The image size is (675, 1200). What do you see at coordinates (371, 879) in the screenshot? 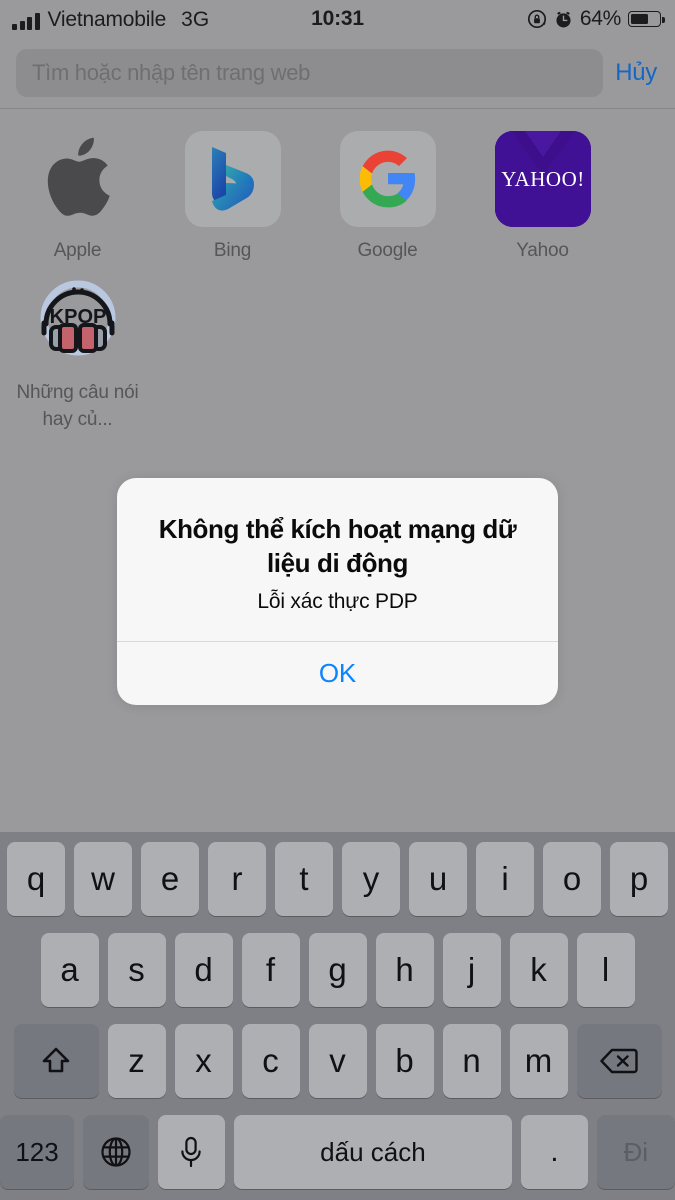
I see `key-y: y` at bounding box center [371, 879].